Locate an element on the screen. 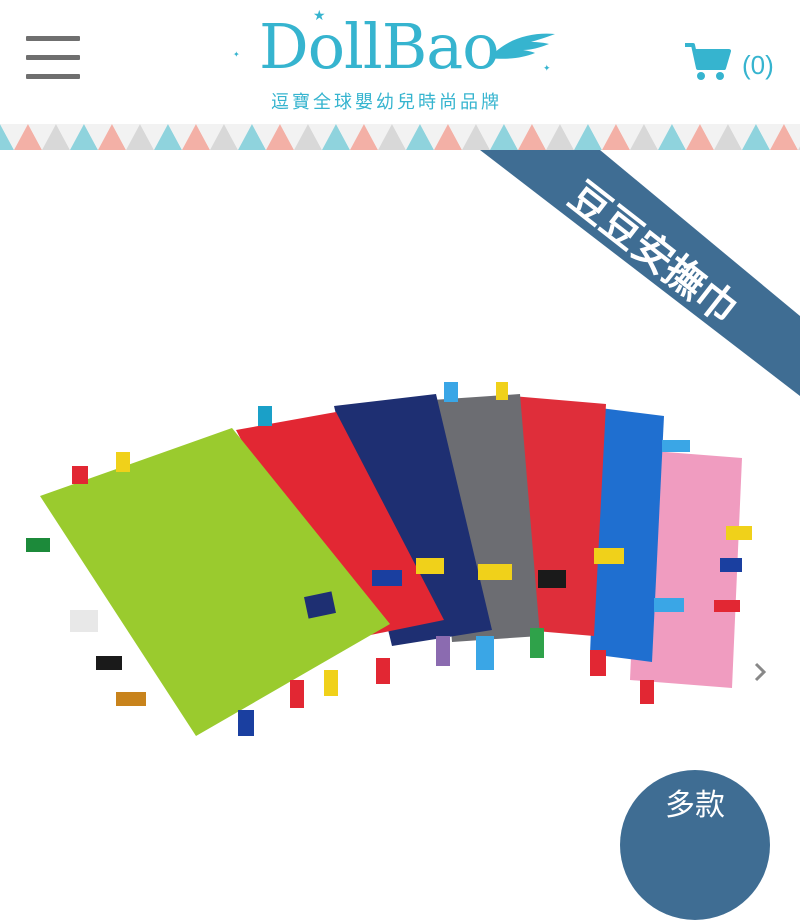 The image size is (800, 920). header: DollBao 逗寶全球嬰幼兒時尚品牌 ★ ✦ ✦ (0) is located at coordinates (400, 62).